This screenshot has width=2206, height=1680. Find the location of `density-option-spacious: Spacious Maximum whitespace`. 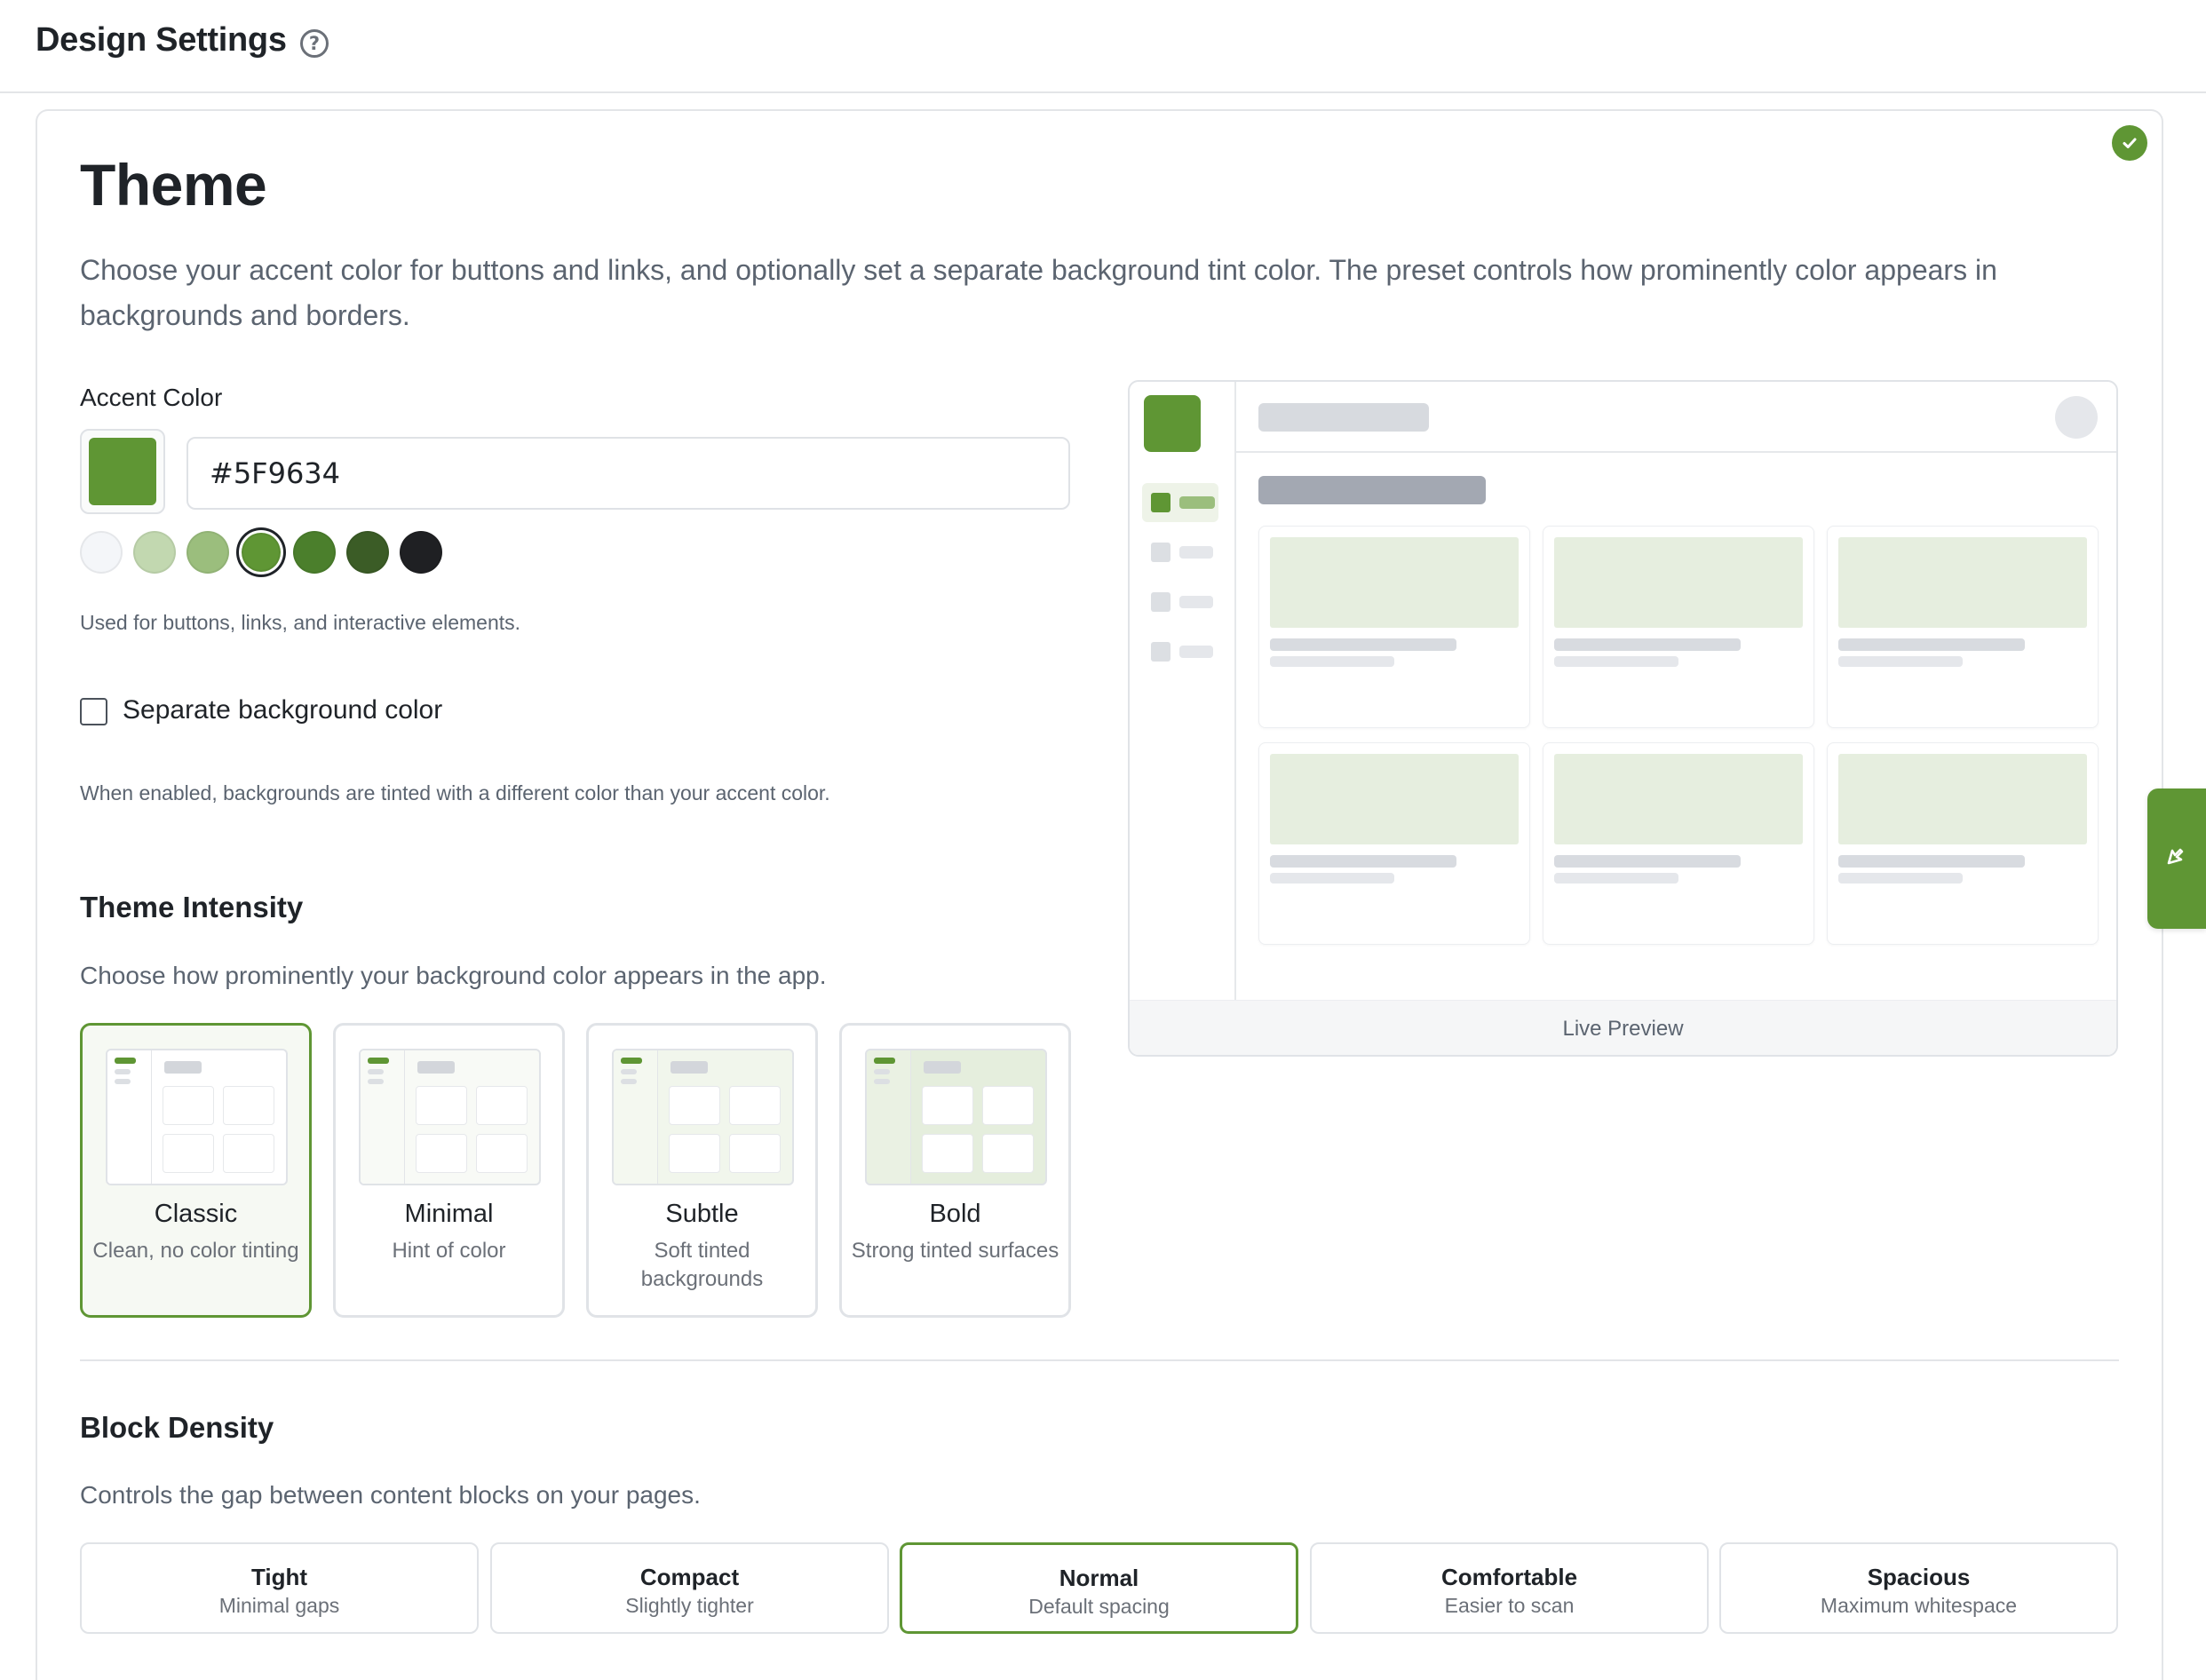

density-option-spacious: Spacious Maximum whitespace is located at coordinates (1918, 1588).